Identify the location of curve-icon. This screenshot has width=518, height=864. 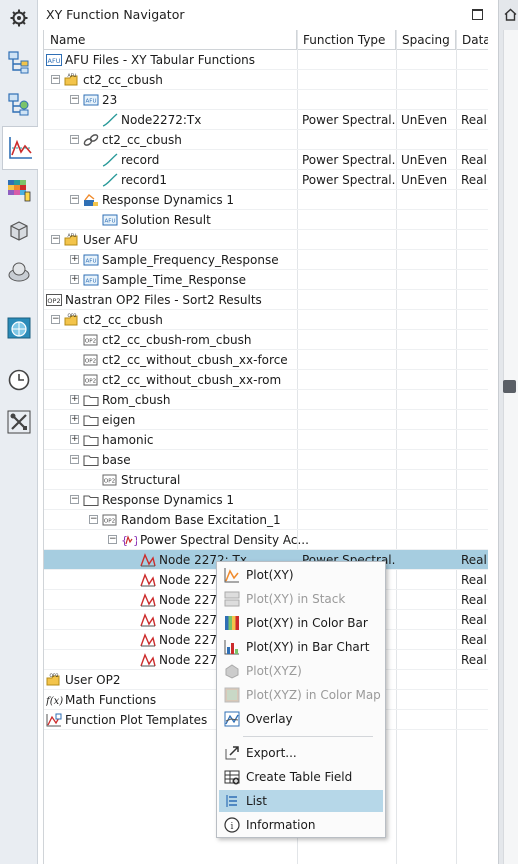
(110, 160).